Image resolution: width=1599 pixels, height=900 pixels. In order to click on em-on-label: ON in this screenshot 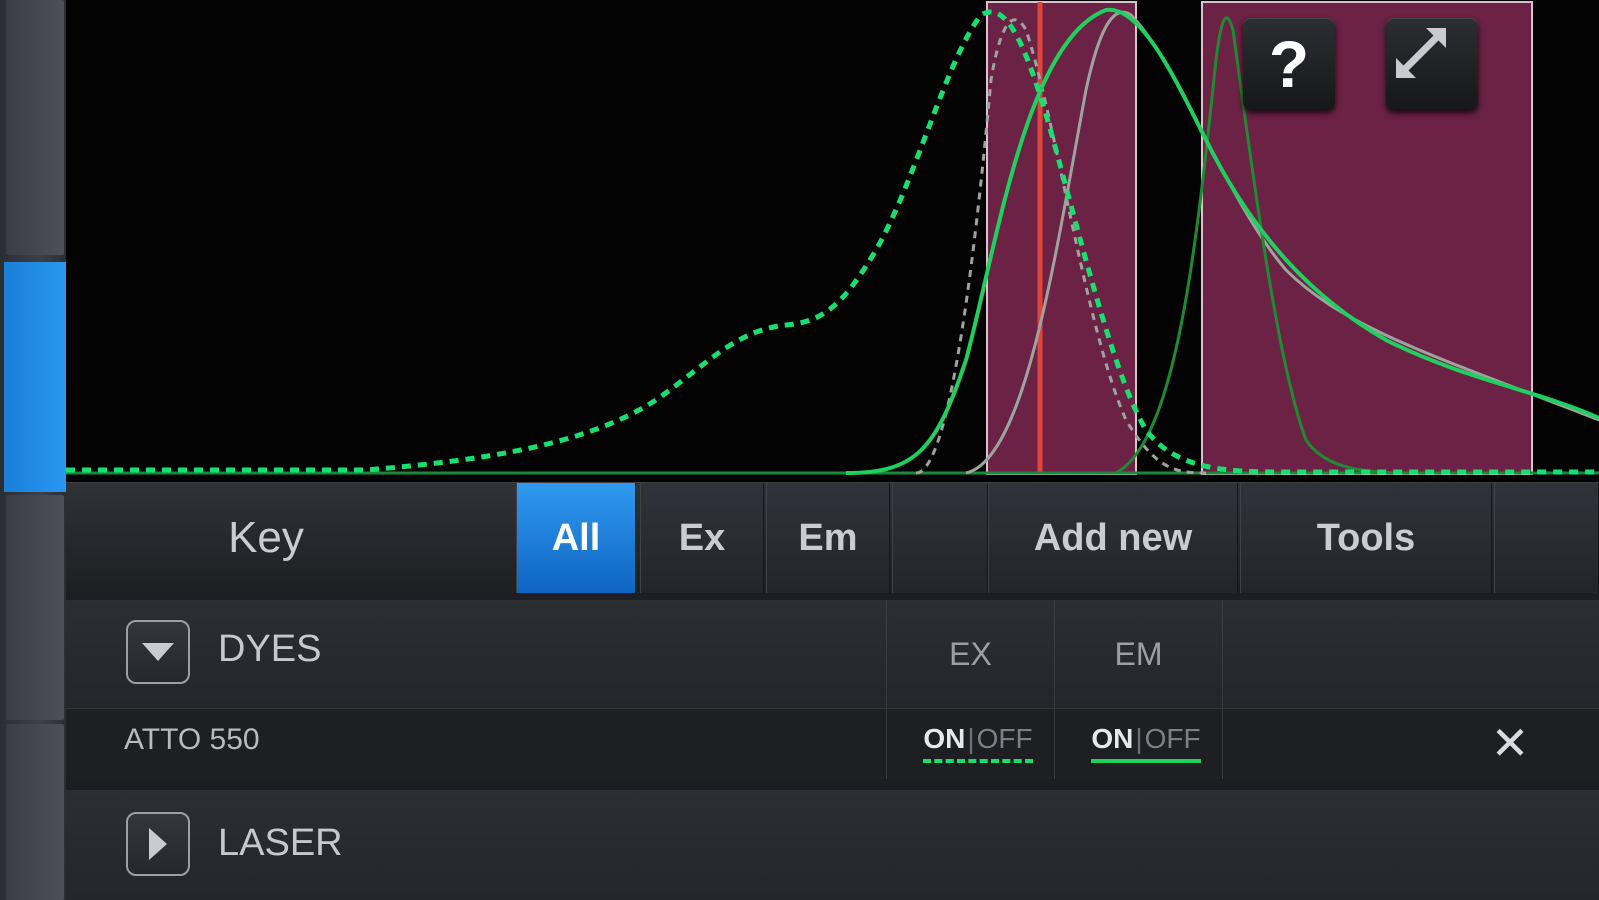, I will do `click(1112, 739)`.